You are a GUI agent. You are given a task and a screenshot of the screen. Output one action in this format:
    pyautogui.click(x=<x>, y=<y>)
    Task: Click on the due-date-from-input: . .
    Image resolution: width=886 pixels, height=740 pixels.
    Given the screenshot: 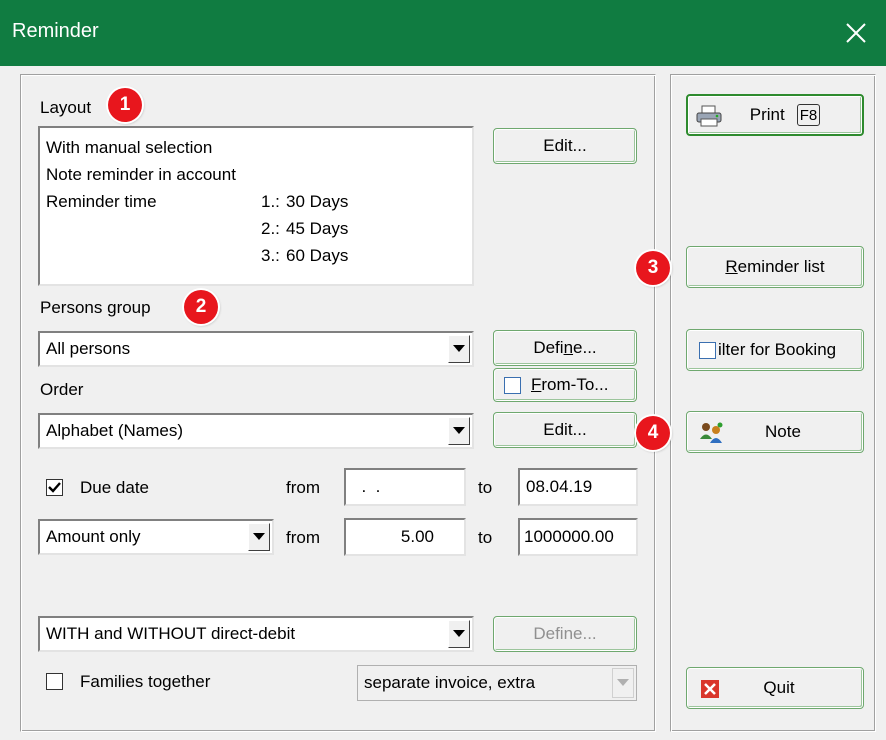 What is the action you would take?
    pyautogui.click(x=405, y=487)
    